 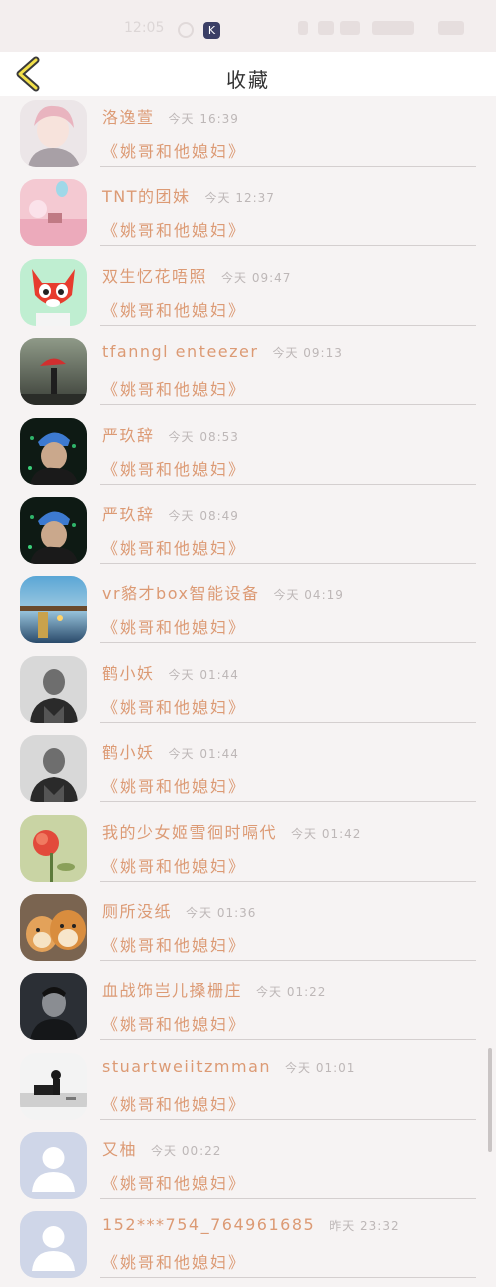 What do you see at coordinates (180, 352) in the screenshot?
I see `user-name-text: tfanngl enteezer` at bounding box center [180, 352].